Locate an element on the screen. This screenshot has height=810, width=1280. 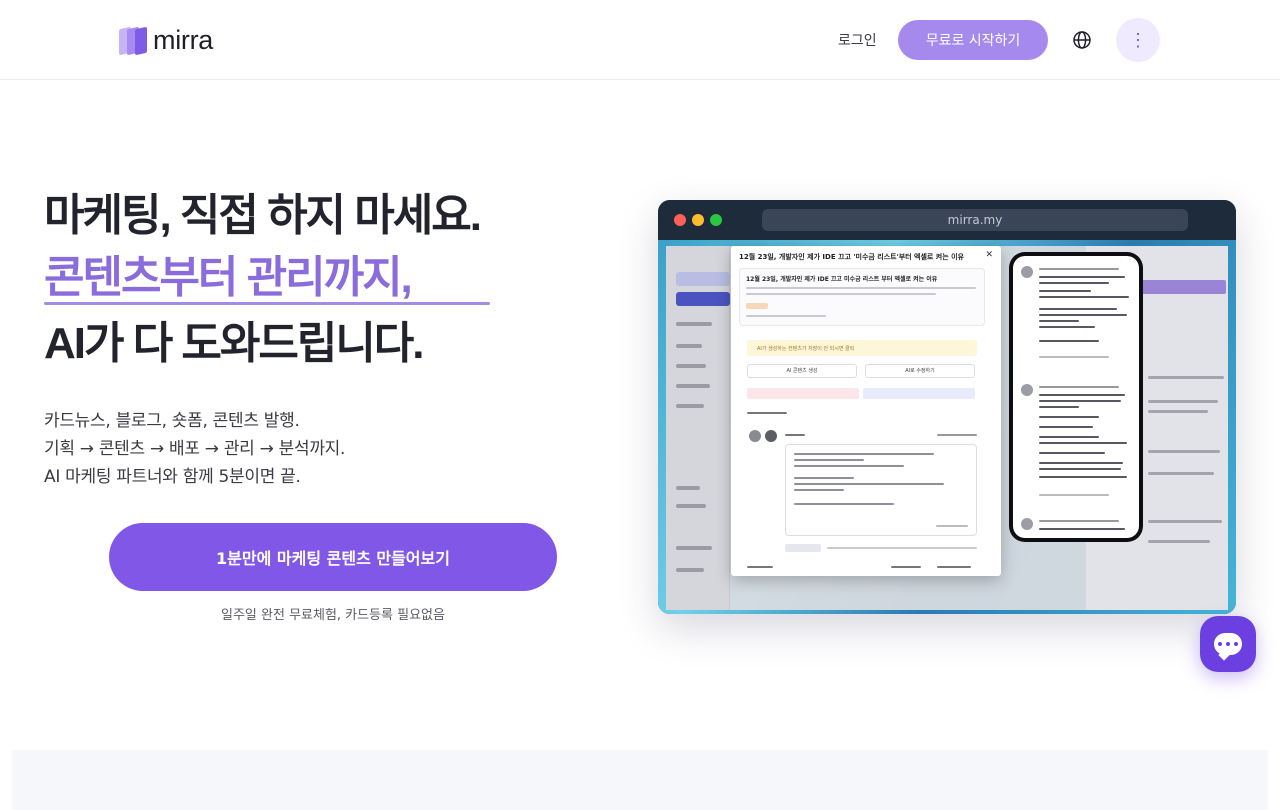
next-section-background is located at coordinates (640, 780).